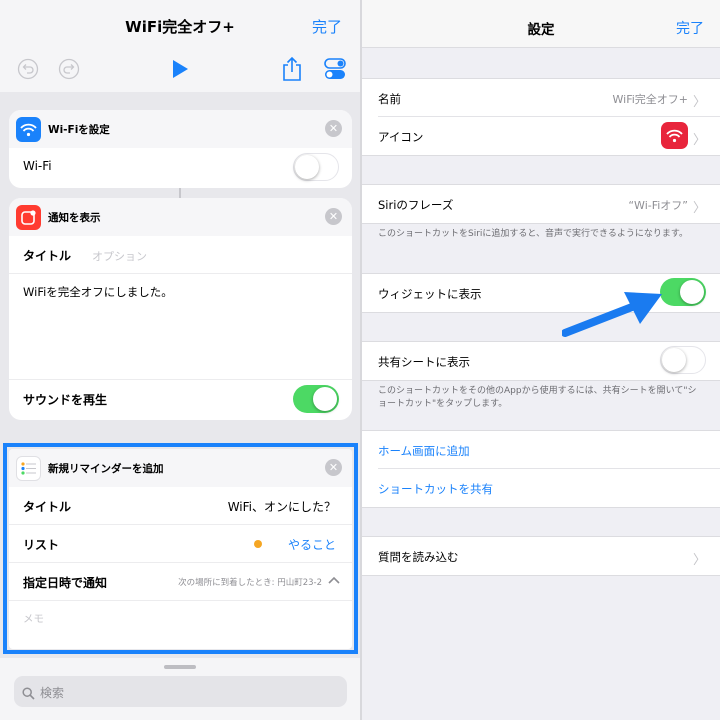 The image size is (720, 720). What do you see at coordinates (549, 136) in the screenshot?
I see `icon-row: アイコン 〉` at bounding box center [549, 136].